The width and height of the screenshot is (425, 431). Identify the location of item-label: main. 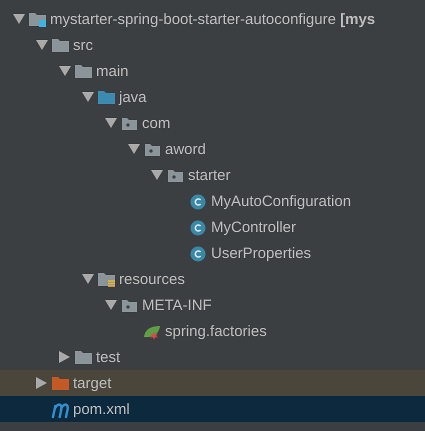
(112, 71).